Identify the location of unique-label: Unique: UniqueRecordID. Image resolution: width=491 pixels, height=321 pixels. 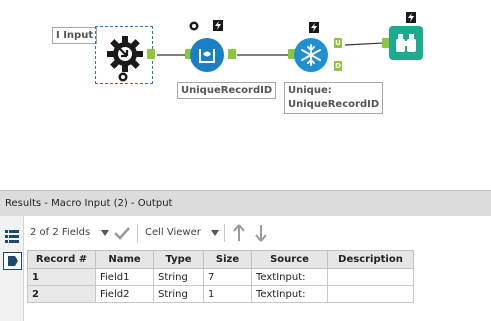
(334, 98).